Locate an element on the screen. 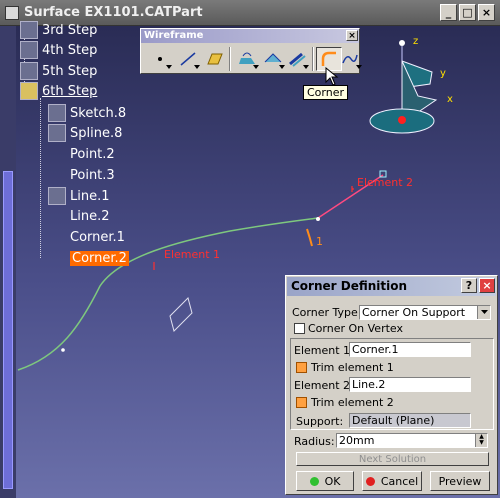 This screenshot has height=498, width=500. point-tool-icon is located at coordinates (160, 59).